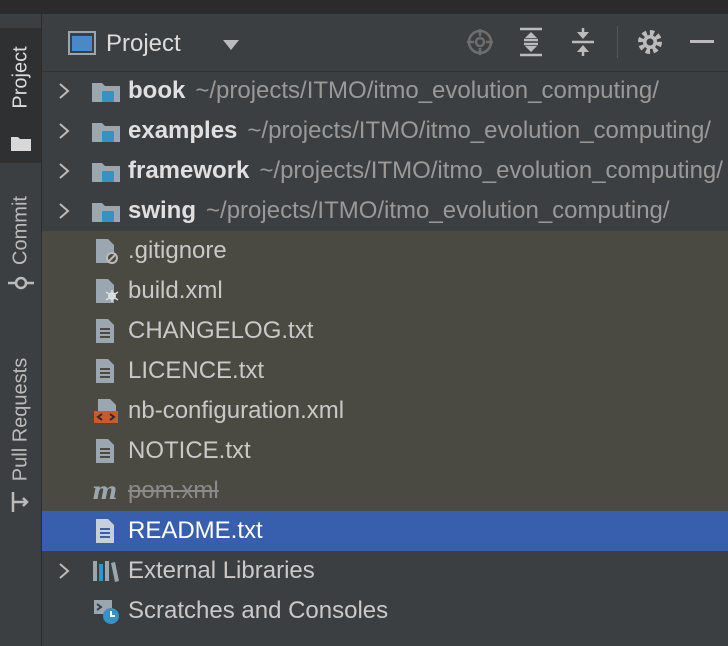 This screenshot has height=646, width=728. What do you see at coordinates (21, 283) in the screenshot?
I see `commit-icon` at bounding box center [21, 283].